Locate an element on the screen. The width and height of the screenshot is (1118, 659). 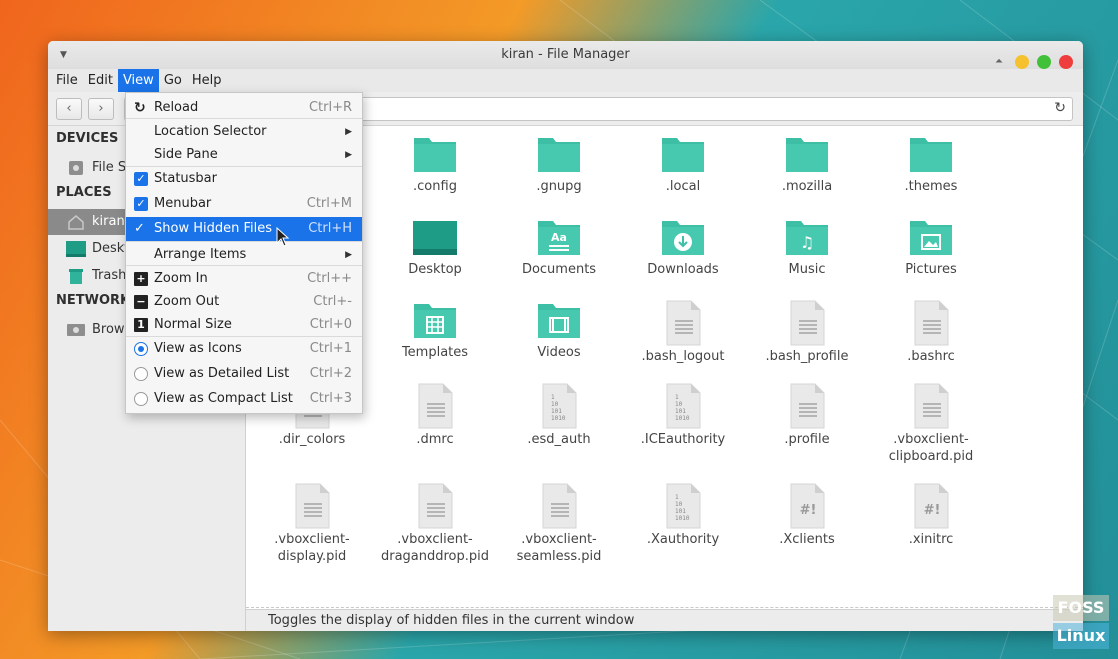
file-name: .local is located at coordinates (683, 186).